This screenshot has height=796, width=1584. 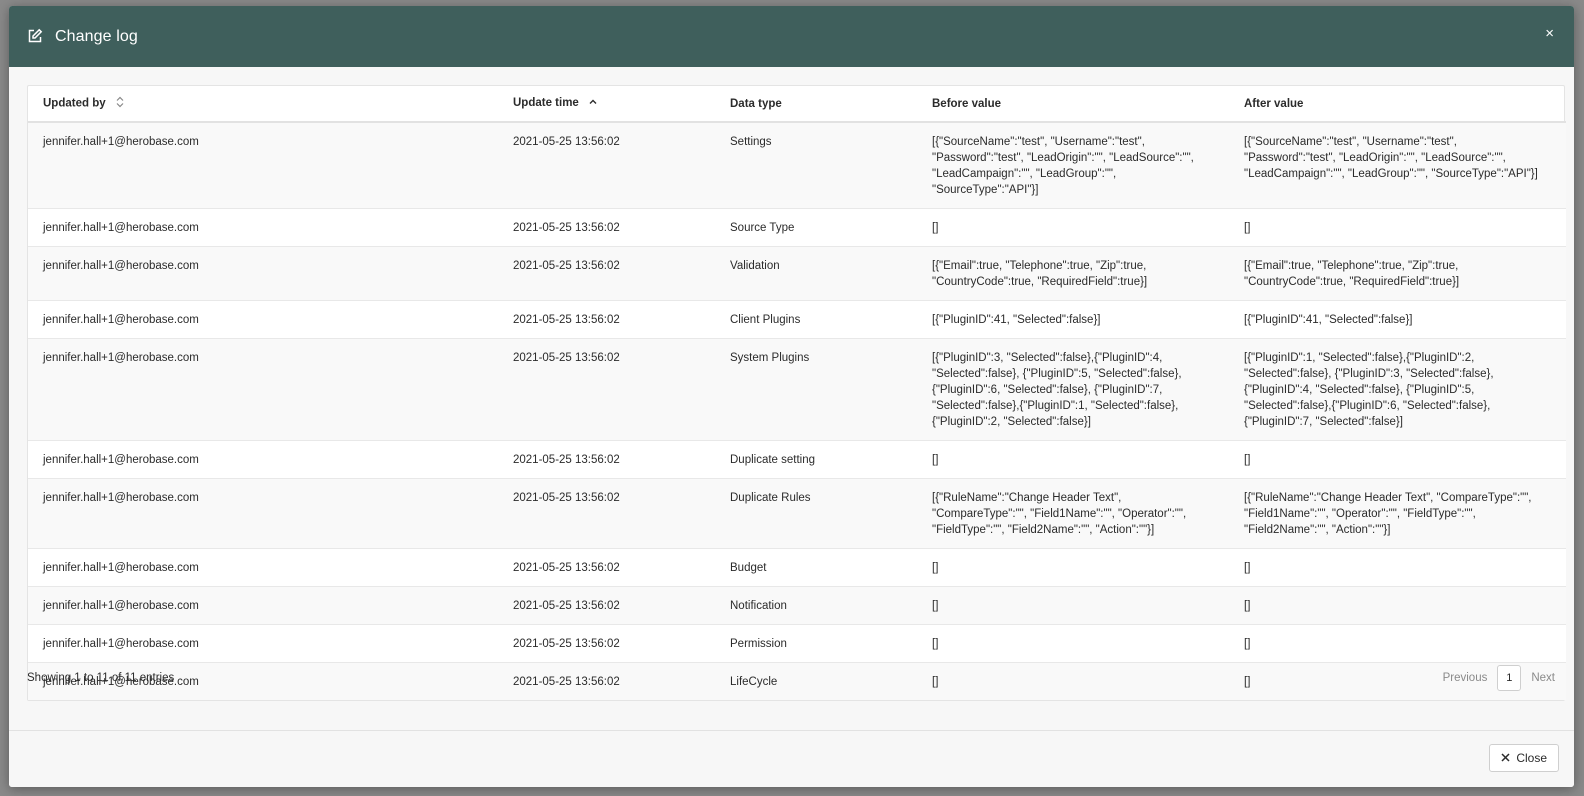 I want to click on cell-before-value: [{"PluginID":41, "Selected":false}], so click(x=1073, y=319).